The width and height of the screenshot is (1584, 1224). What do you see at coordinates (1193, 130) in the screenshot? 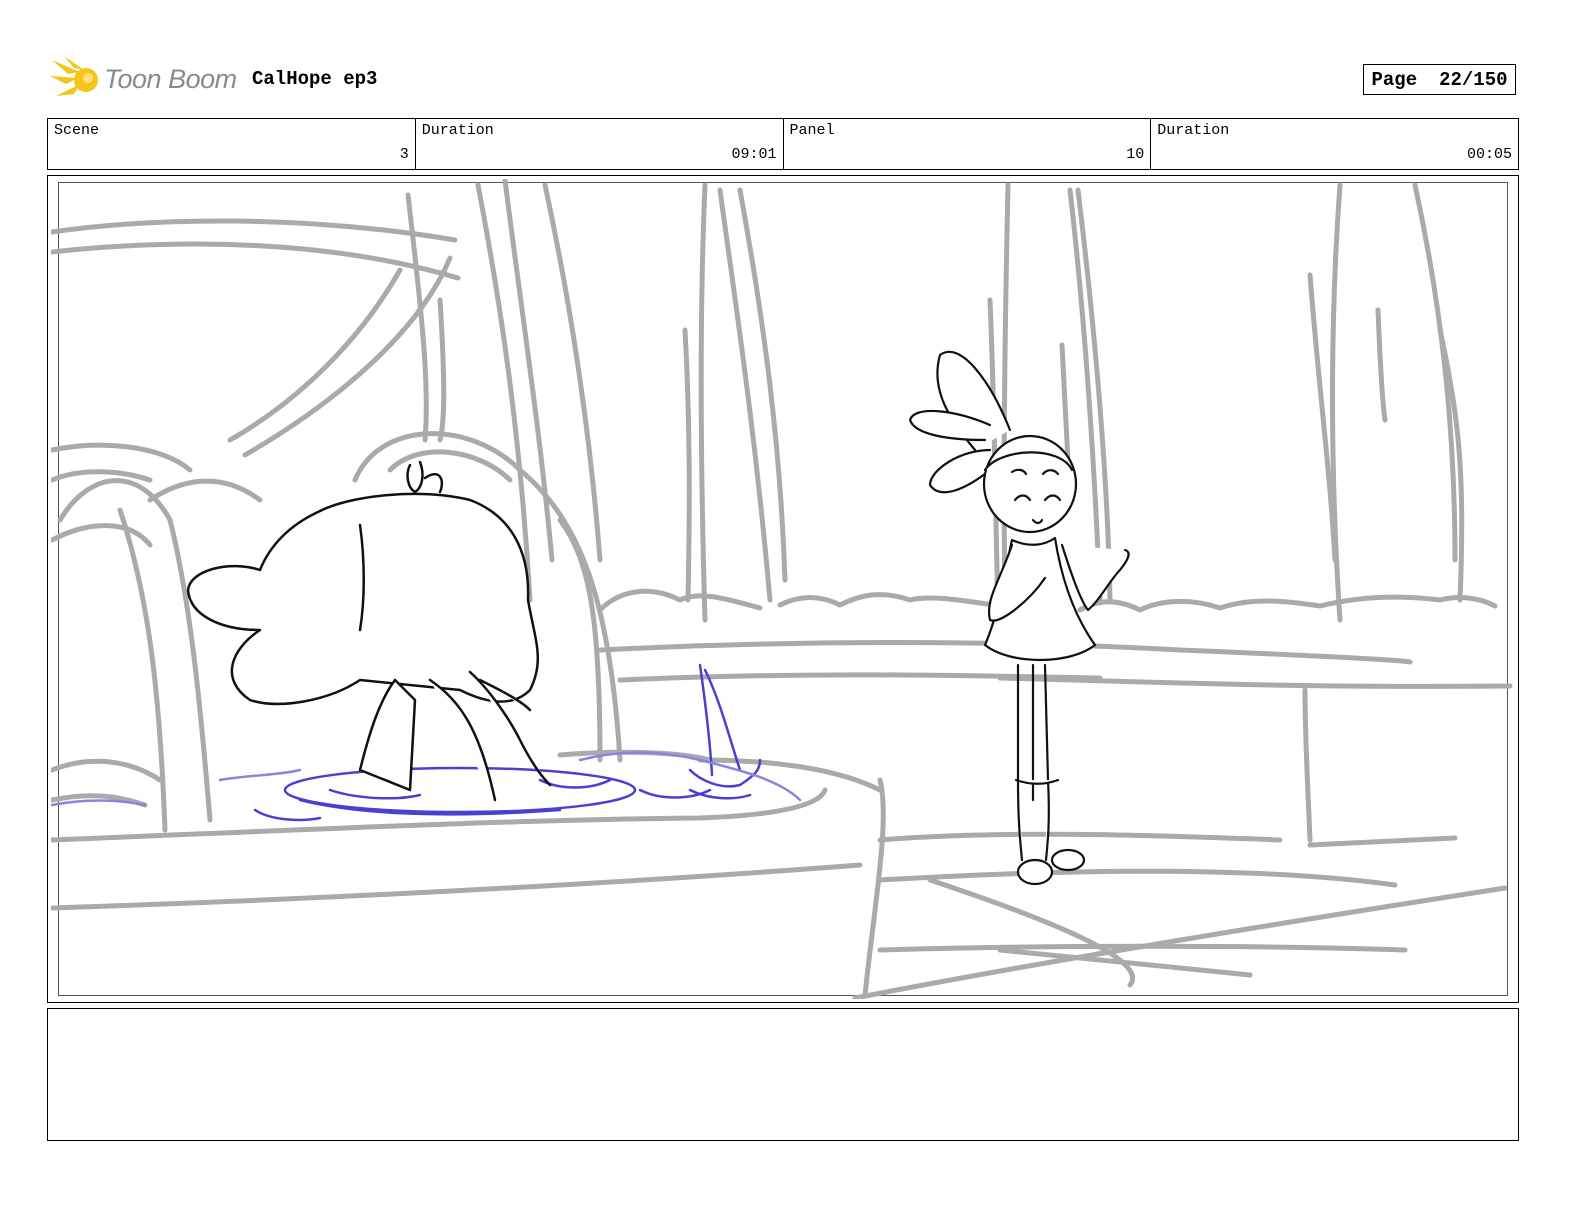
I see `panel-duration-label: Duration` at bounding box center [1193, 130].